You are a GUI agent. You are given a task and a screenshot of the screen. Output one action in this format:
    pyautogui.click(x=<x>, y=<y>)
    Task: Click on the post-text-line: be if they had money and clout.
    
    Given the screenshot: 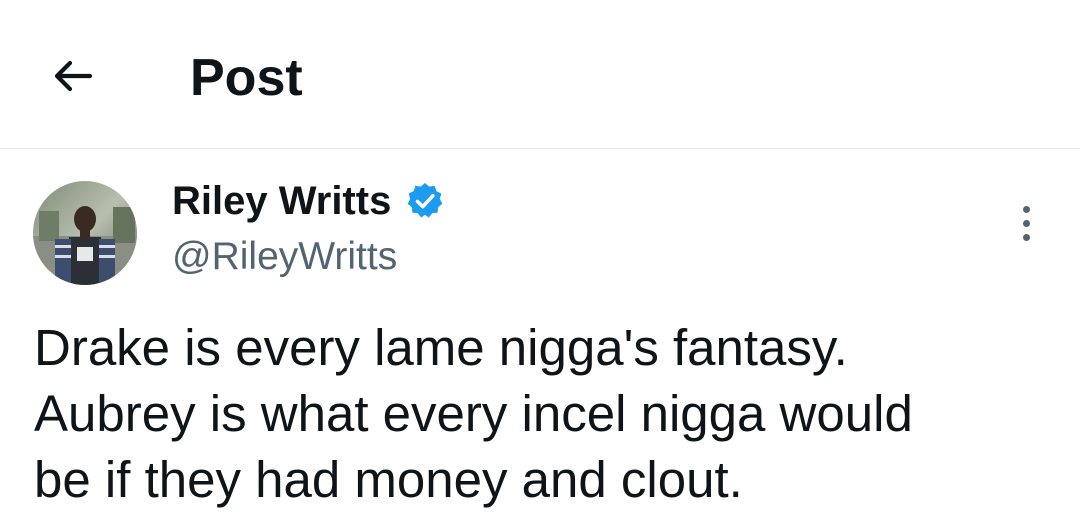 What is the action you would take?
    pyautogui.click(x=388, y=479)
    